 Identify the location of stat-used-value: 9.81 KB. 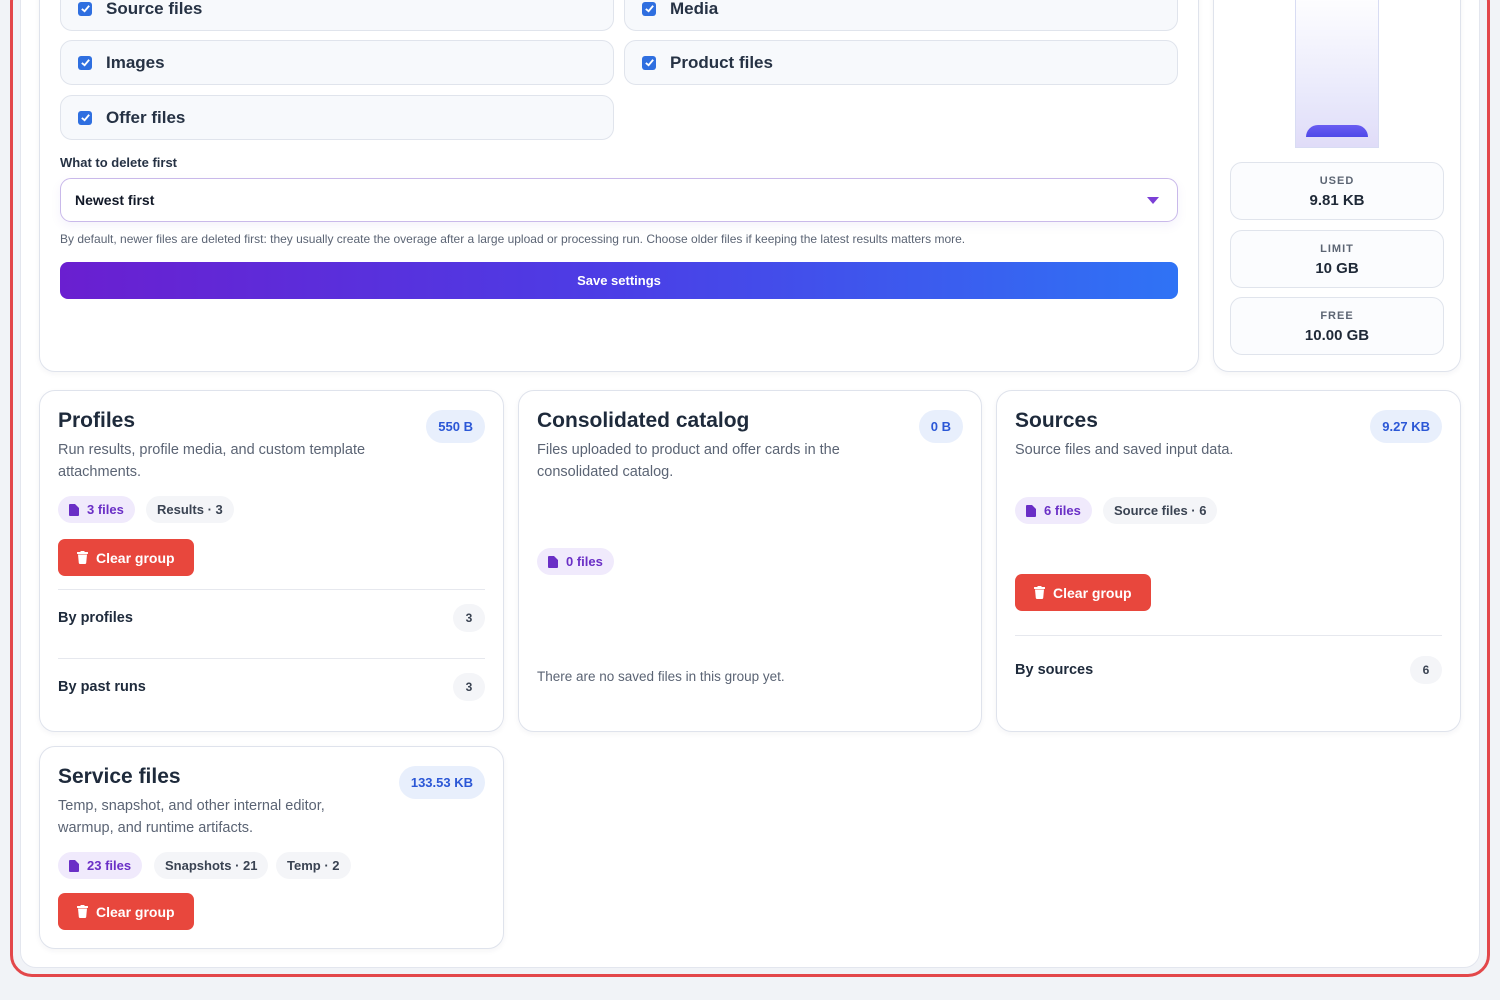
(1337, 200).